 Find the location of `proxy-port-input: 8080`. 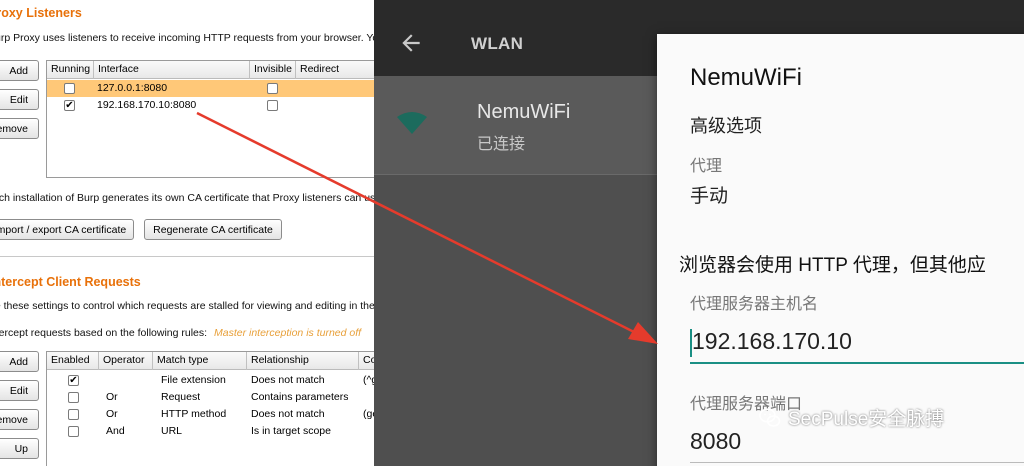

proxy-port-input: 8080 is located at coordinates (715, 441).